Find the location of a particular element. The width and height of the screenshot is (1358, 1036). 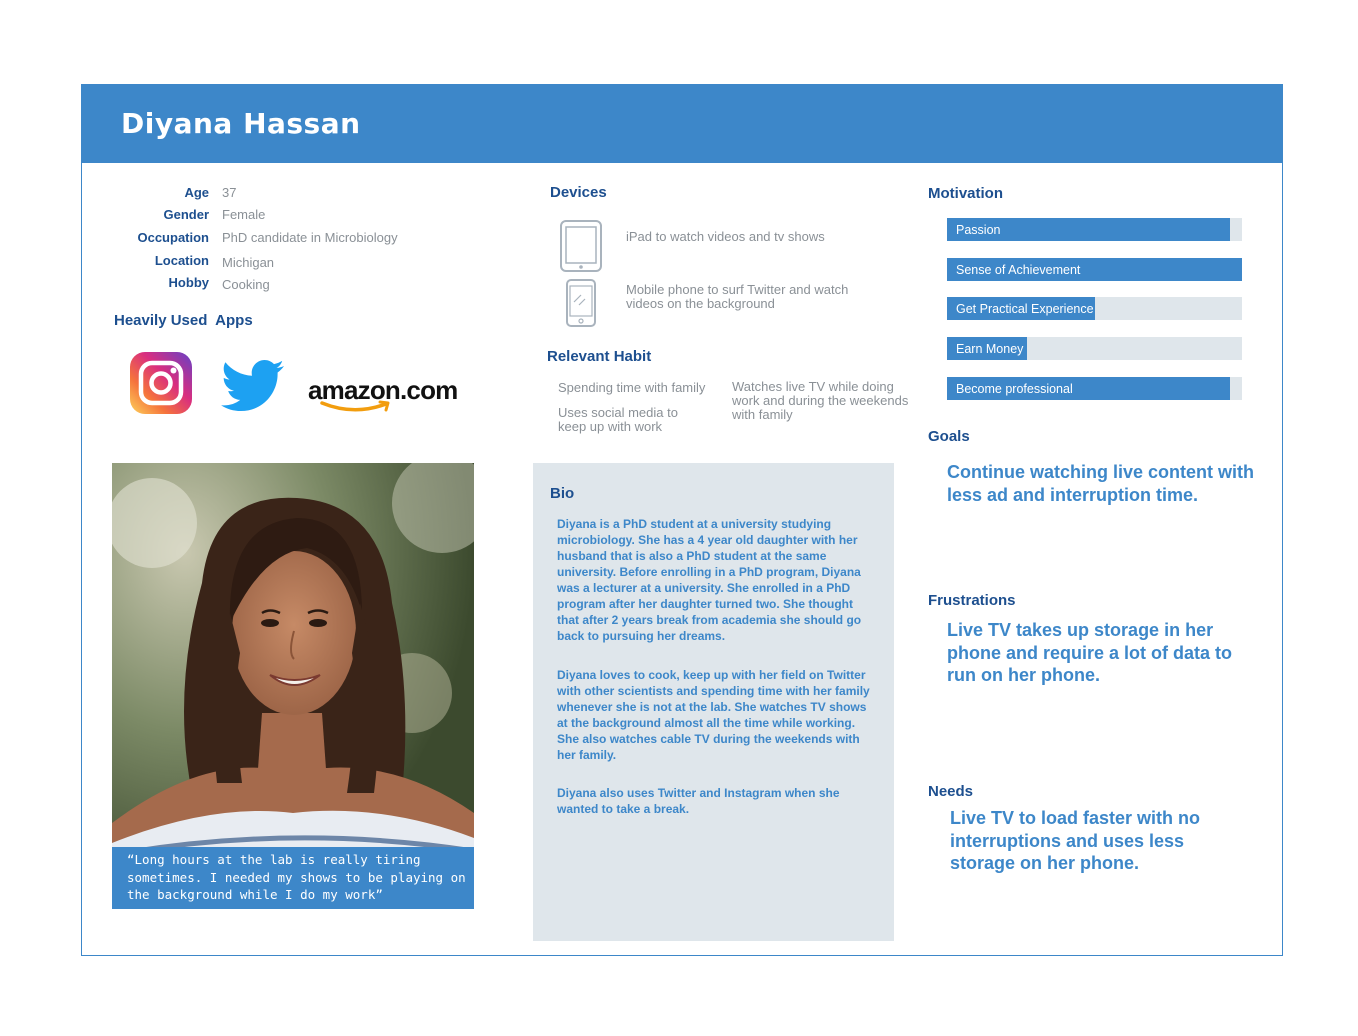

habit-item: Uses social media to keep up with work is located at coordinates (618, 419).